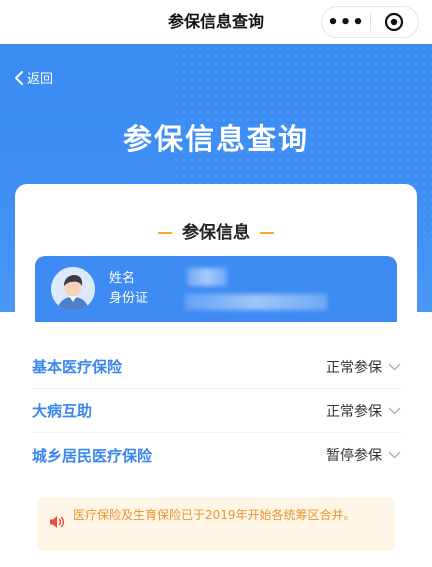 The image size is (432, 567). Describe the element at coordinates (394, 22) in the screenshot. I see `target-close-icon` at that location.